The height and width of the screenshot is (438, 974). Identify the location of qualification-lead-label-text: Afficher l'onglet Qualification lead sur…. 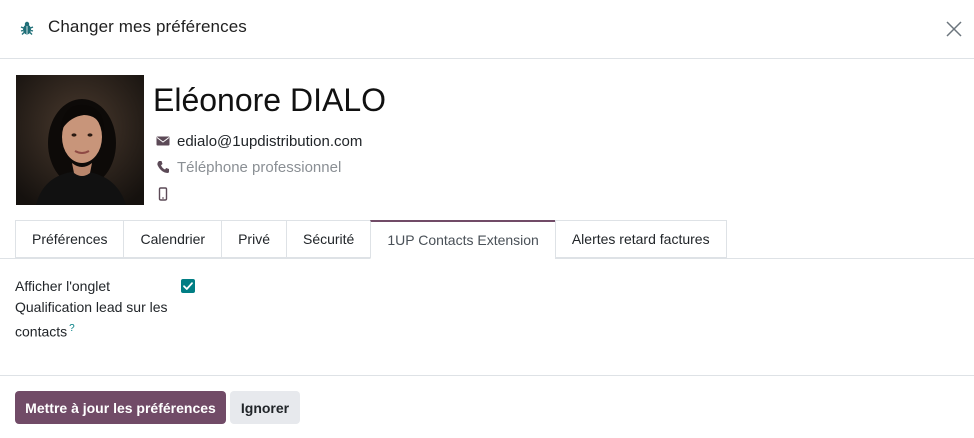
(91, 309).